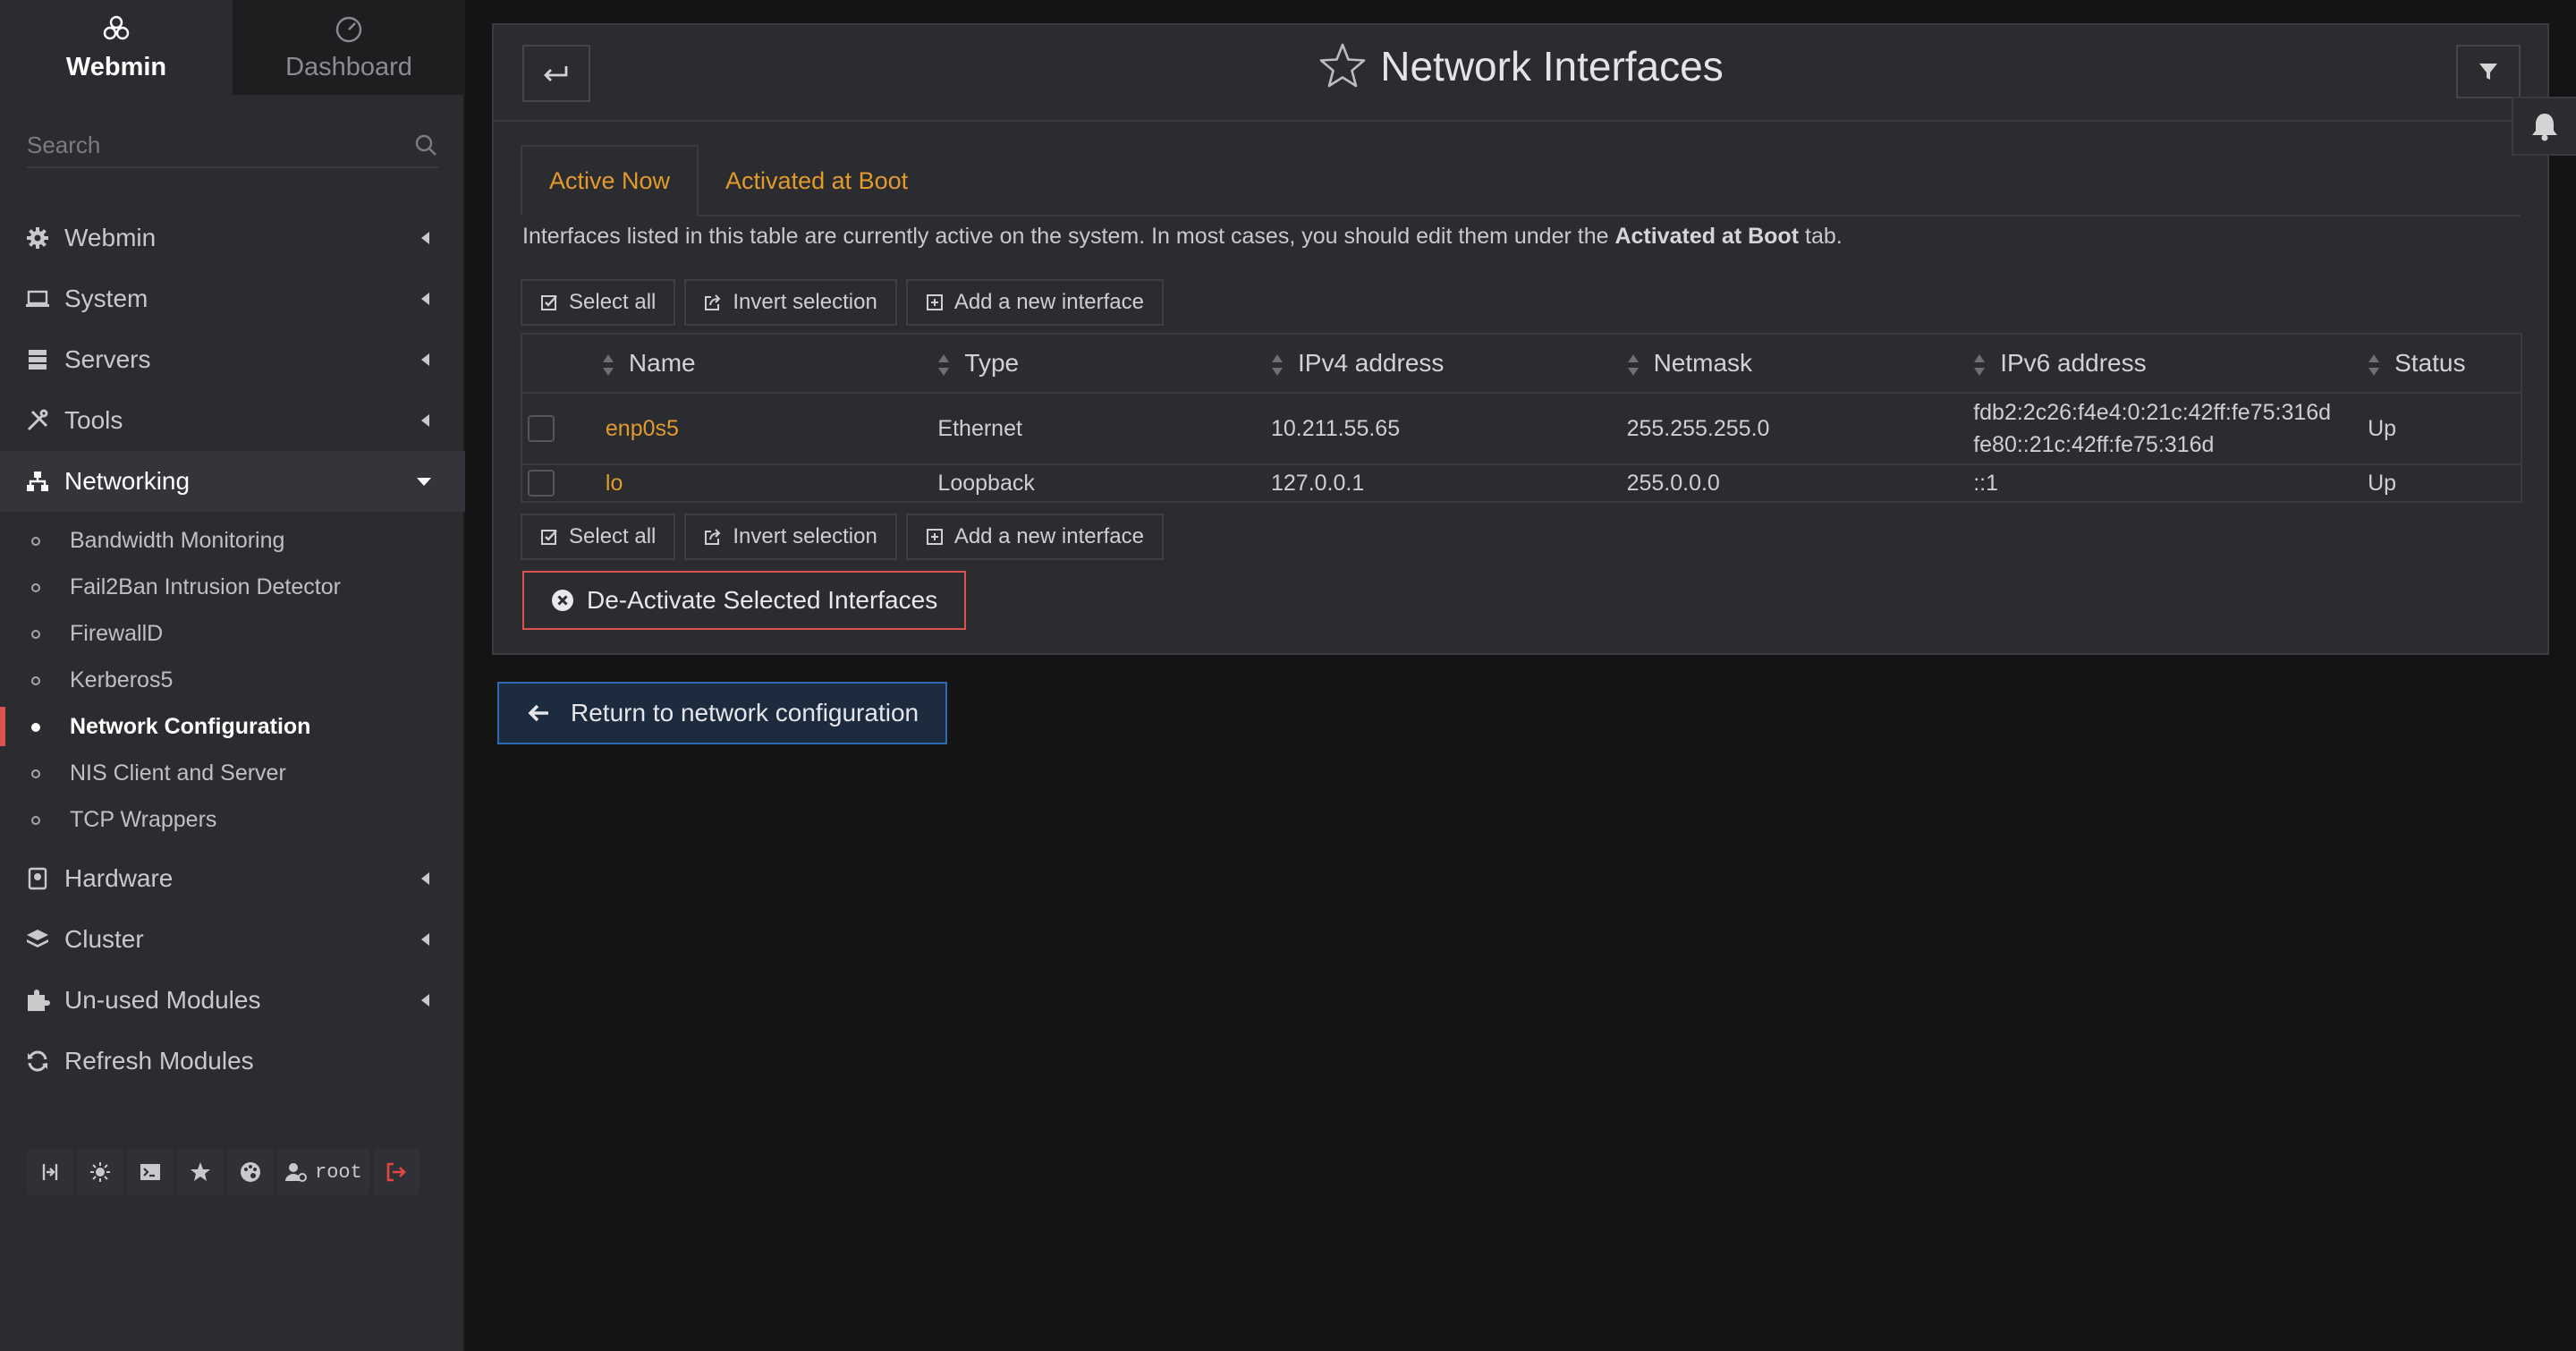 This screenshot has width=2576, height=1351. What do you see at coordinates (769, 364) in the screenshot?
I see `column-header-name: Name` at bounding box center [769, 364].